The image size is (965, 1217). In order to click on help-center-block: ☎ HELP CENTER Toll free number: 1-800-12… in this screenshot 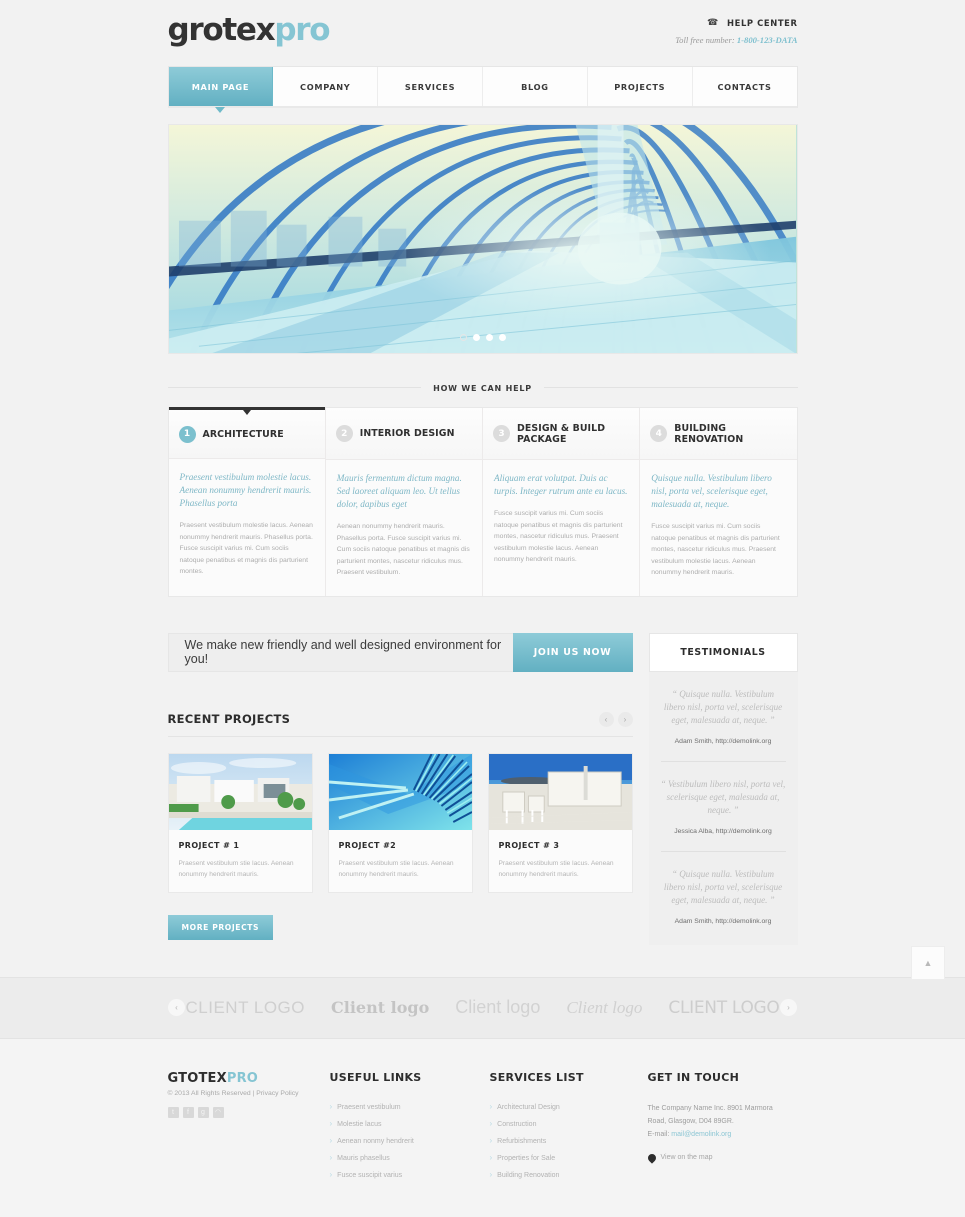, I will do `click(736, 29)`.